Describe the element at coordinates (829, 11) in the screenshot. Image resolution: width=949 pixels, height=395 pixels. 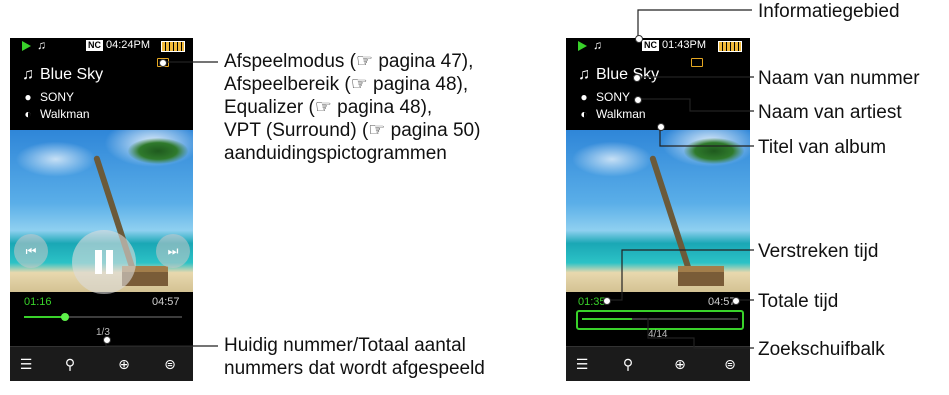
I see `callout-info-area: Informatiegebied` at that location.